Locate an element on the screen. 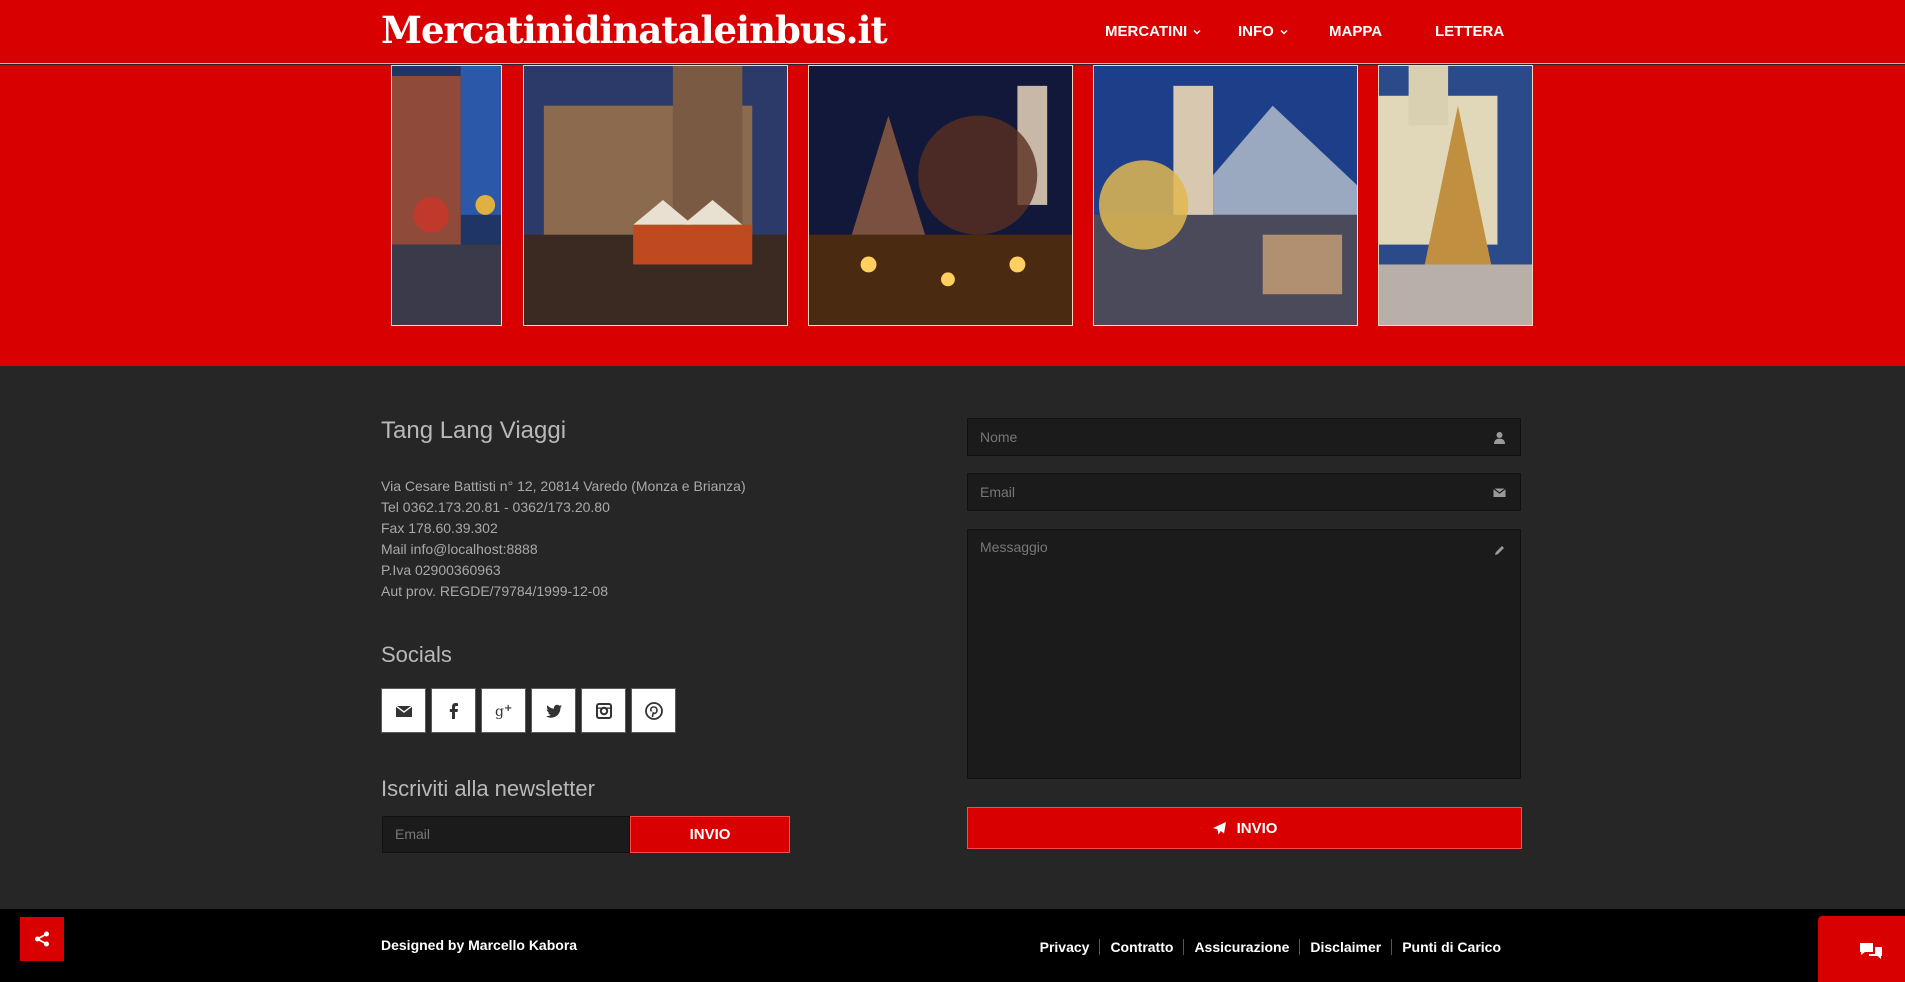  footer-link-privacy: Privacy is located at coordinates (1065, 947).